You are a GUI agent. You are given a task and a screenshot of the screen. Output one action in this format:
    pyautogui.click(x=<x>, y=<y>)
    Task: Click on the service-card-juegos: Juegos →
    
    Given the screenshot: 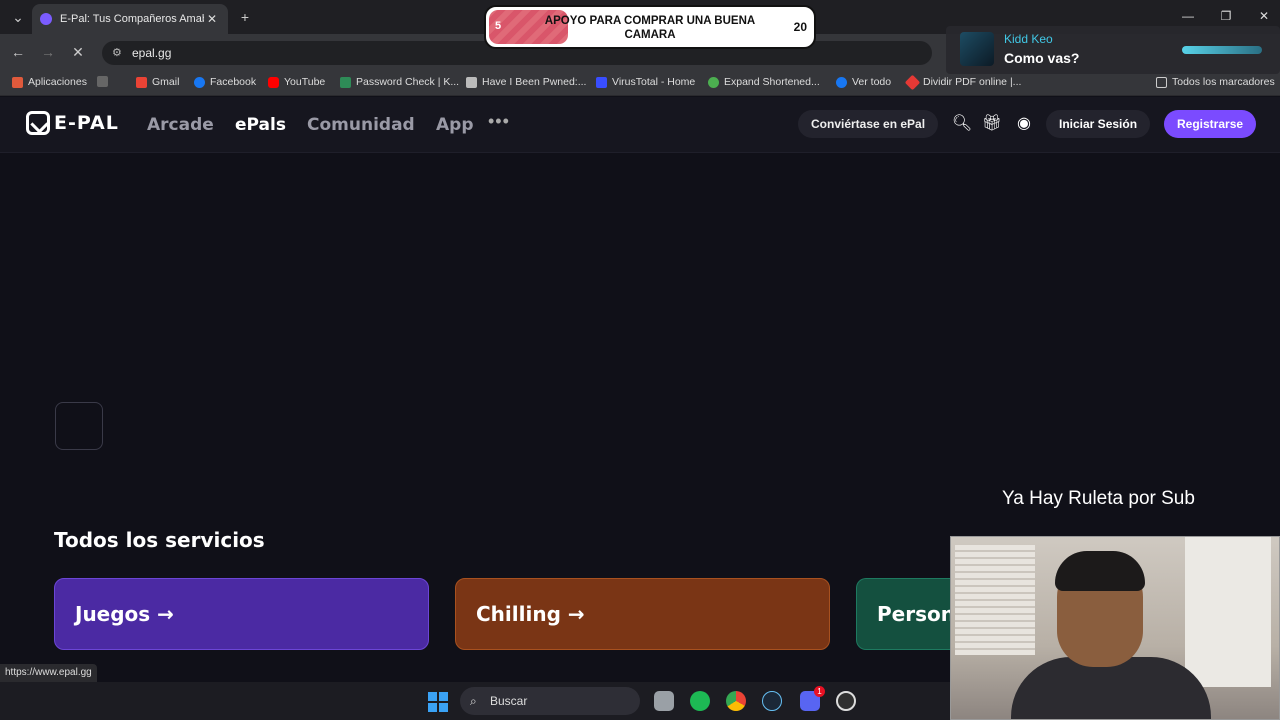 What is the action you would take?
    pyautogui.click(x=241, y=614)
    